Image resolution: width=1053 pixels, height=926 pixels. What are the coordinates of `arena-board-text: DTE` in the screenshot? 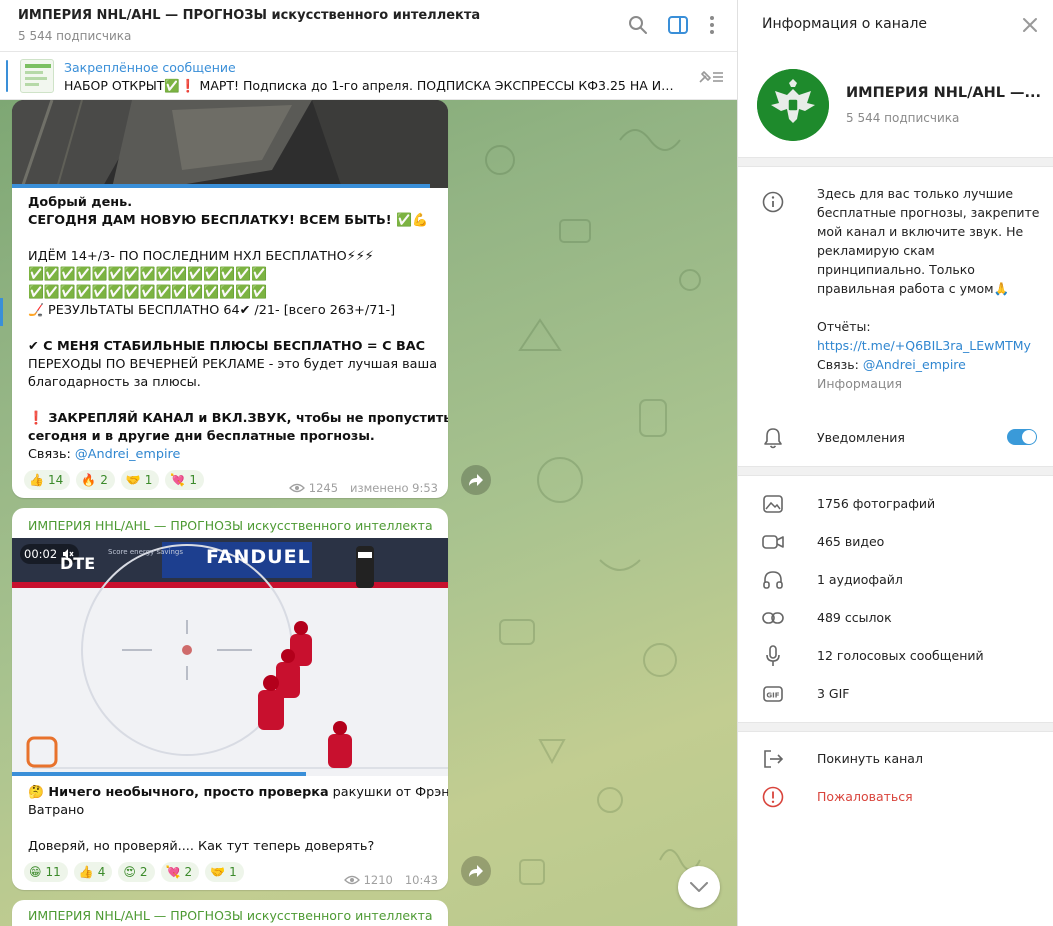 It's located at (78, 563).